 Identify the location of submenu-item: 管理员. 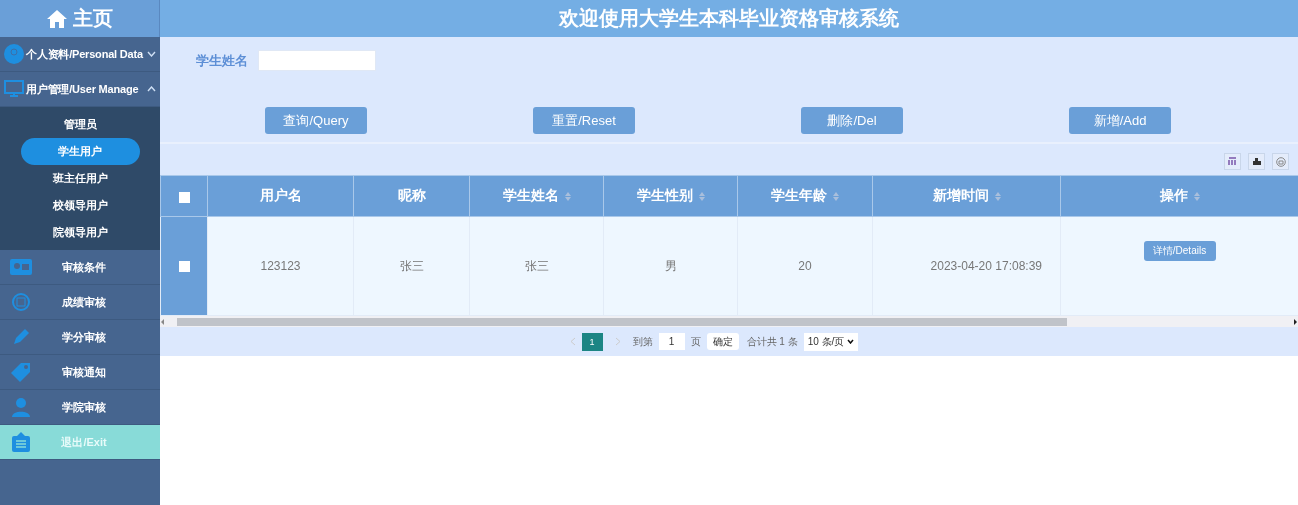
(80, 124).